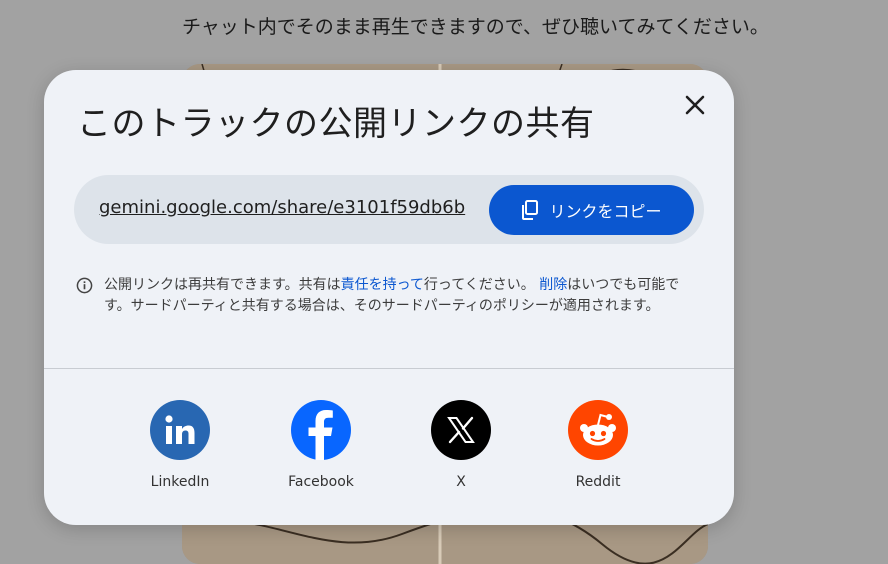 Image resolution: width=888 pixels, height=564 pixels. I want to click on share-reddit-button: Reddit, so click(598, 445).